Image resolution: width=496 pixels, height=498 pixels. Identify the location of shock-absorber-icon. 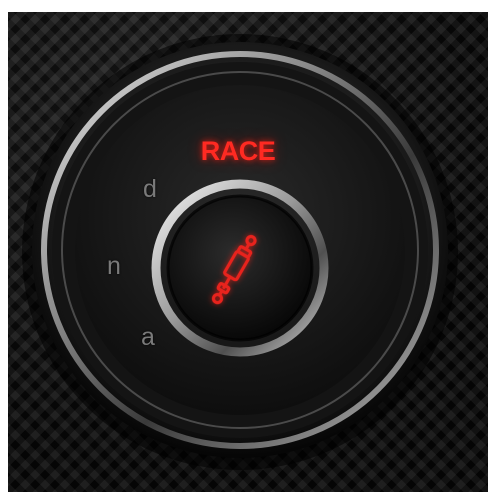
(234, 269).